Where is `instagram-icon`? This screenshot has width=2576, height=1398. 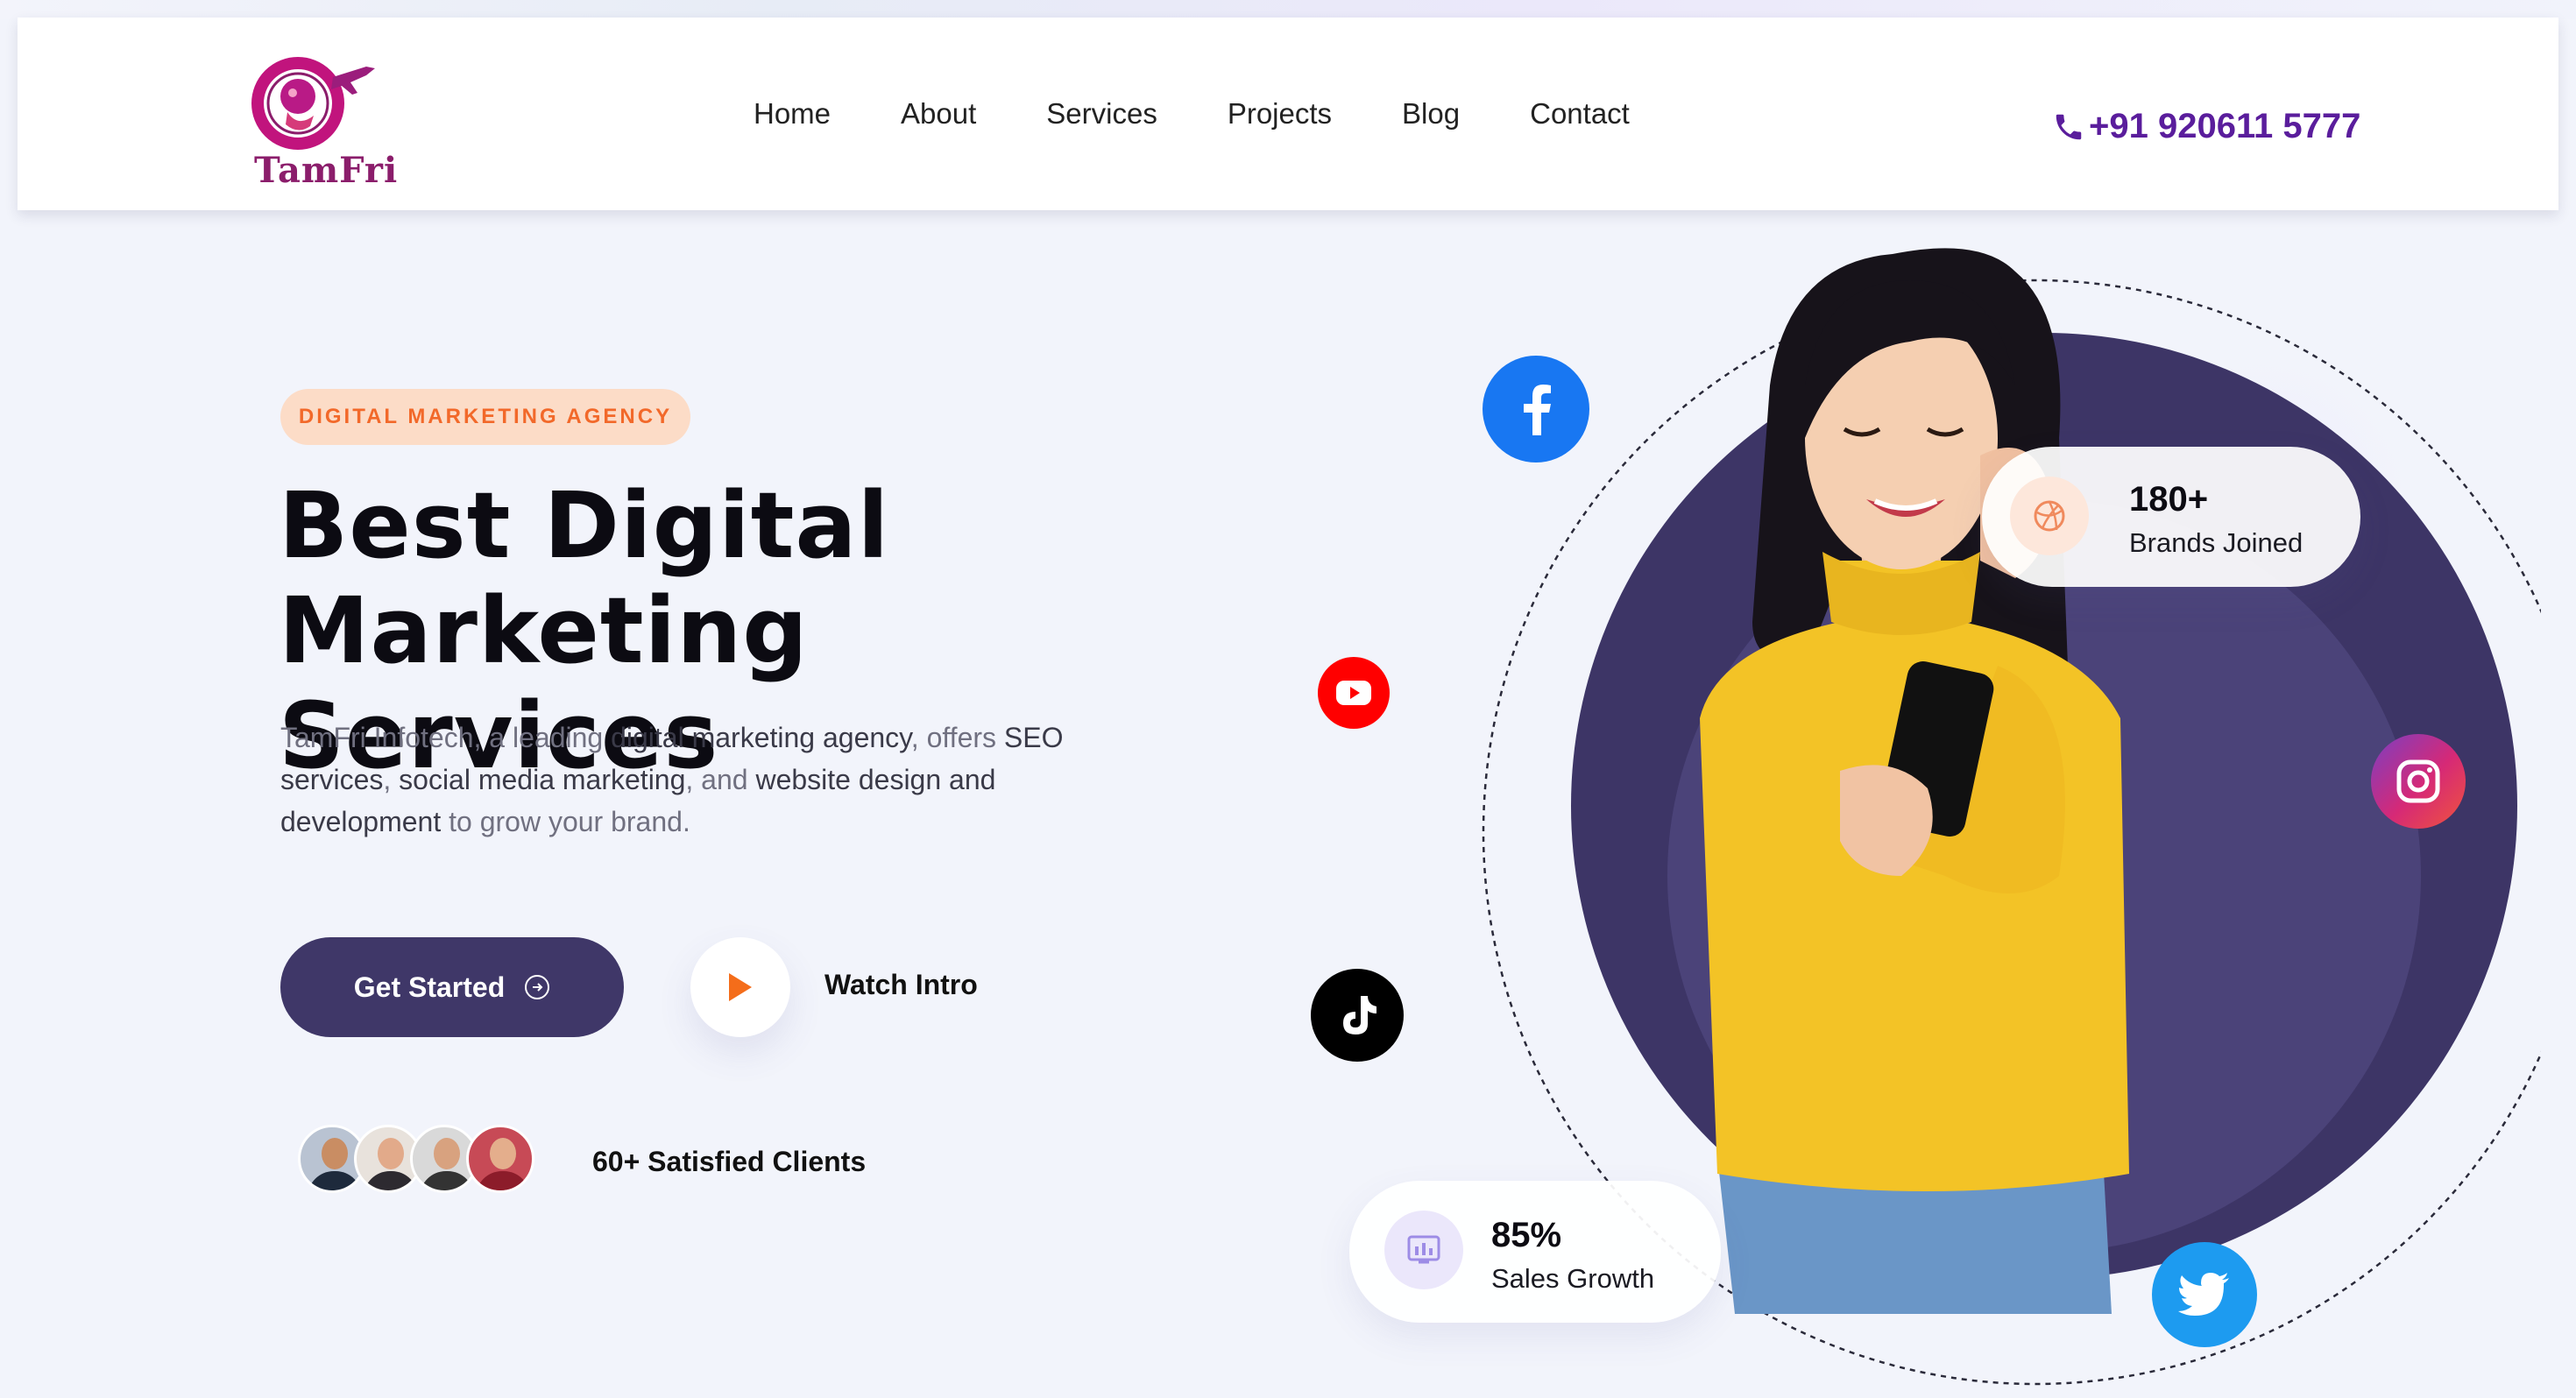 instagram-icon is located at coordinates (2418, 781).